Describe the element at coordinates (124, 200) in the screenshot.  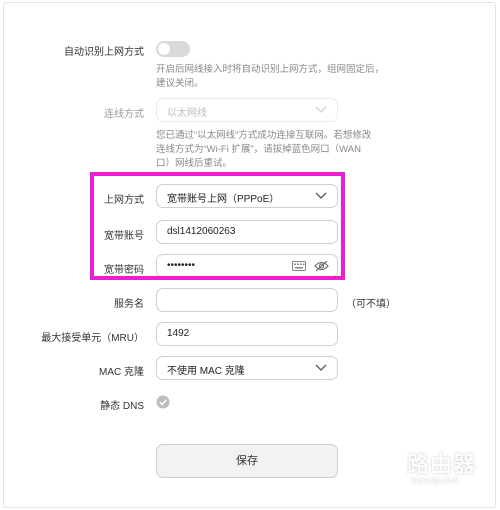
I see `internet-method-label: 上网方式` at that location.